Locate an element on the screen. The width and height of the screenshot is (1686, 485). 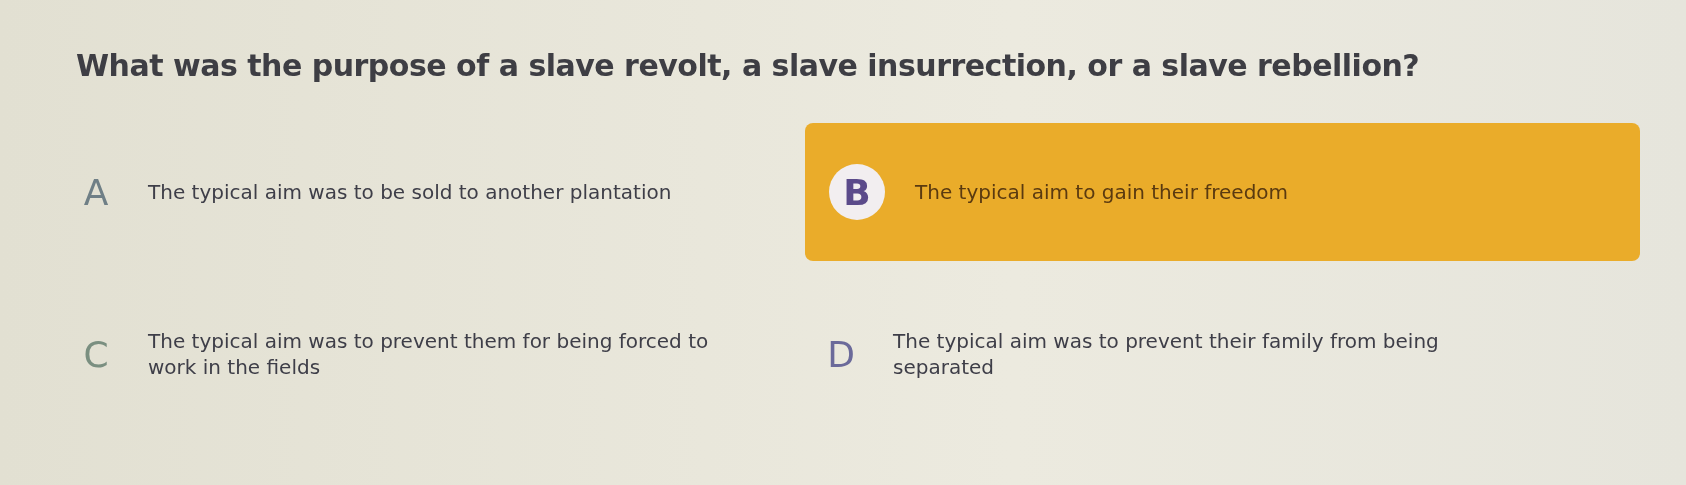
answer-option: C The typical aim was to prevent them for being forced to work in the fields is located at coordinates (432, 354).